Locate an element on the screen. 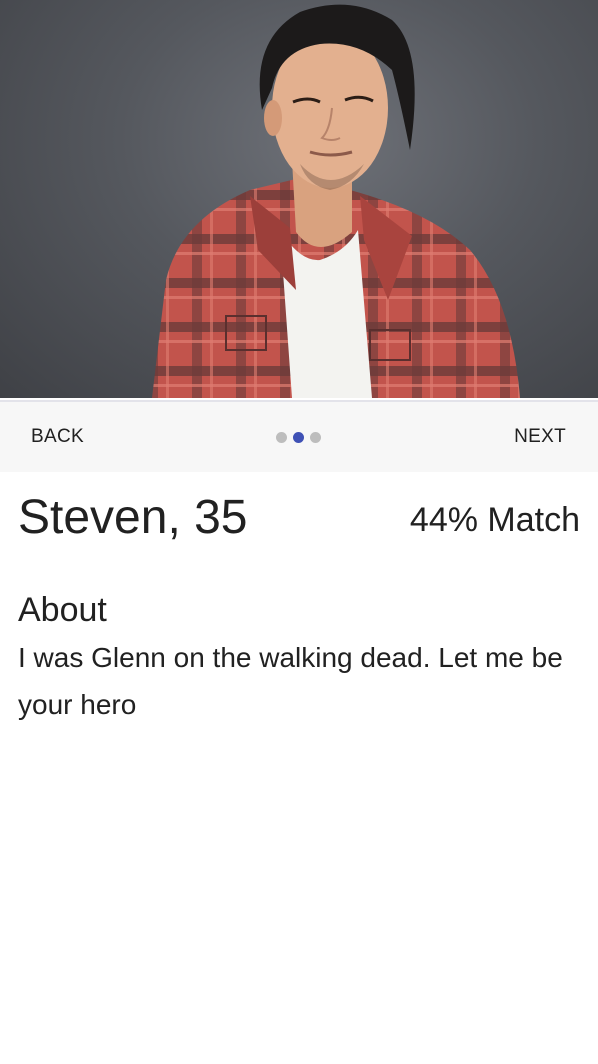 This screenshot has width=598, height=1064. step-indicator is located at coordinates (298, 438).